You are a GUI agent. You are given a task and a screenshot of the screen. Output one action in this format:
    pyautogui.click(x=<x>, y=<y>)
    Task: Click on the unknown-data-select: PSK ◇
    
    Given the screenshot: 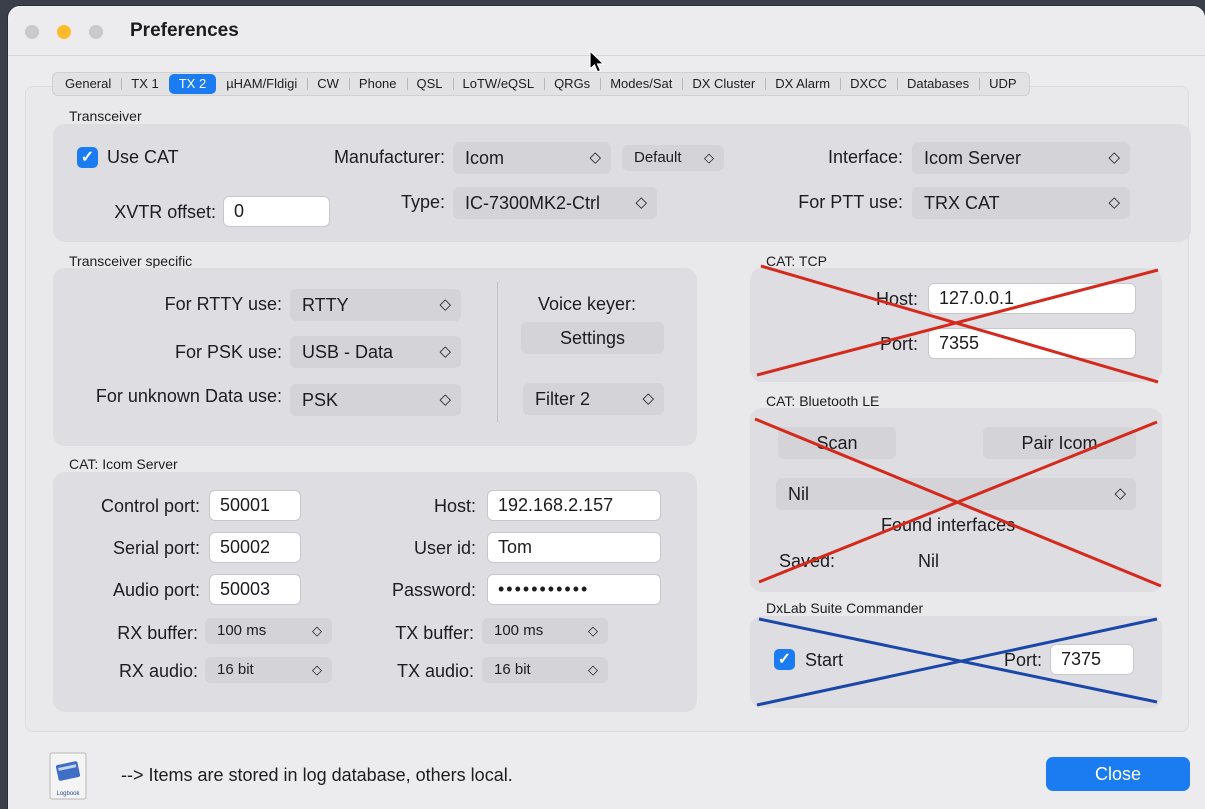 What is the action you would take?
    pyautogui.click(x=375, y=400)
    